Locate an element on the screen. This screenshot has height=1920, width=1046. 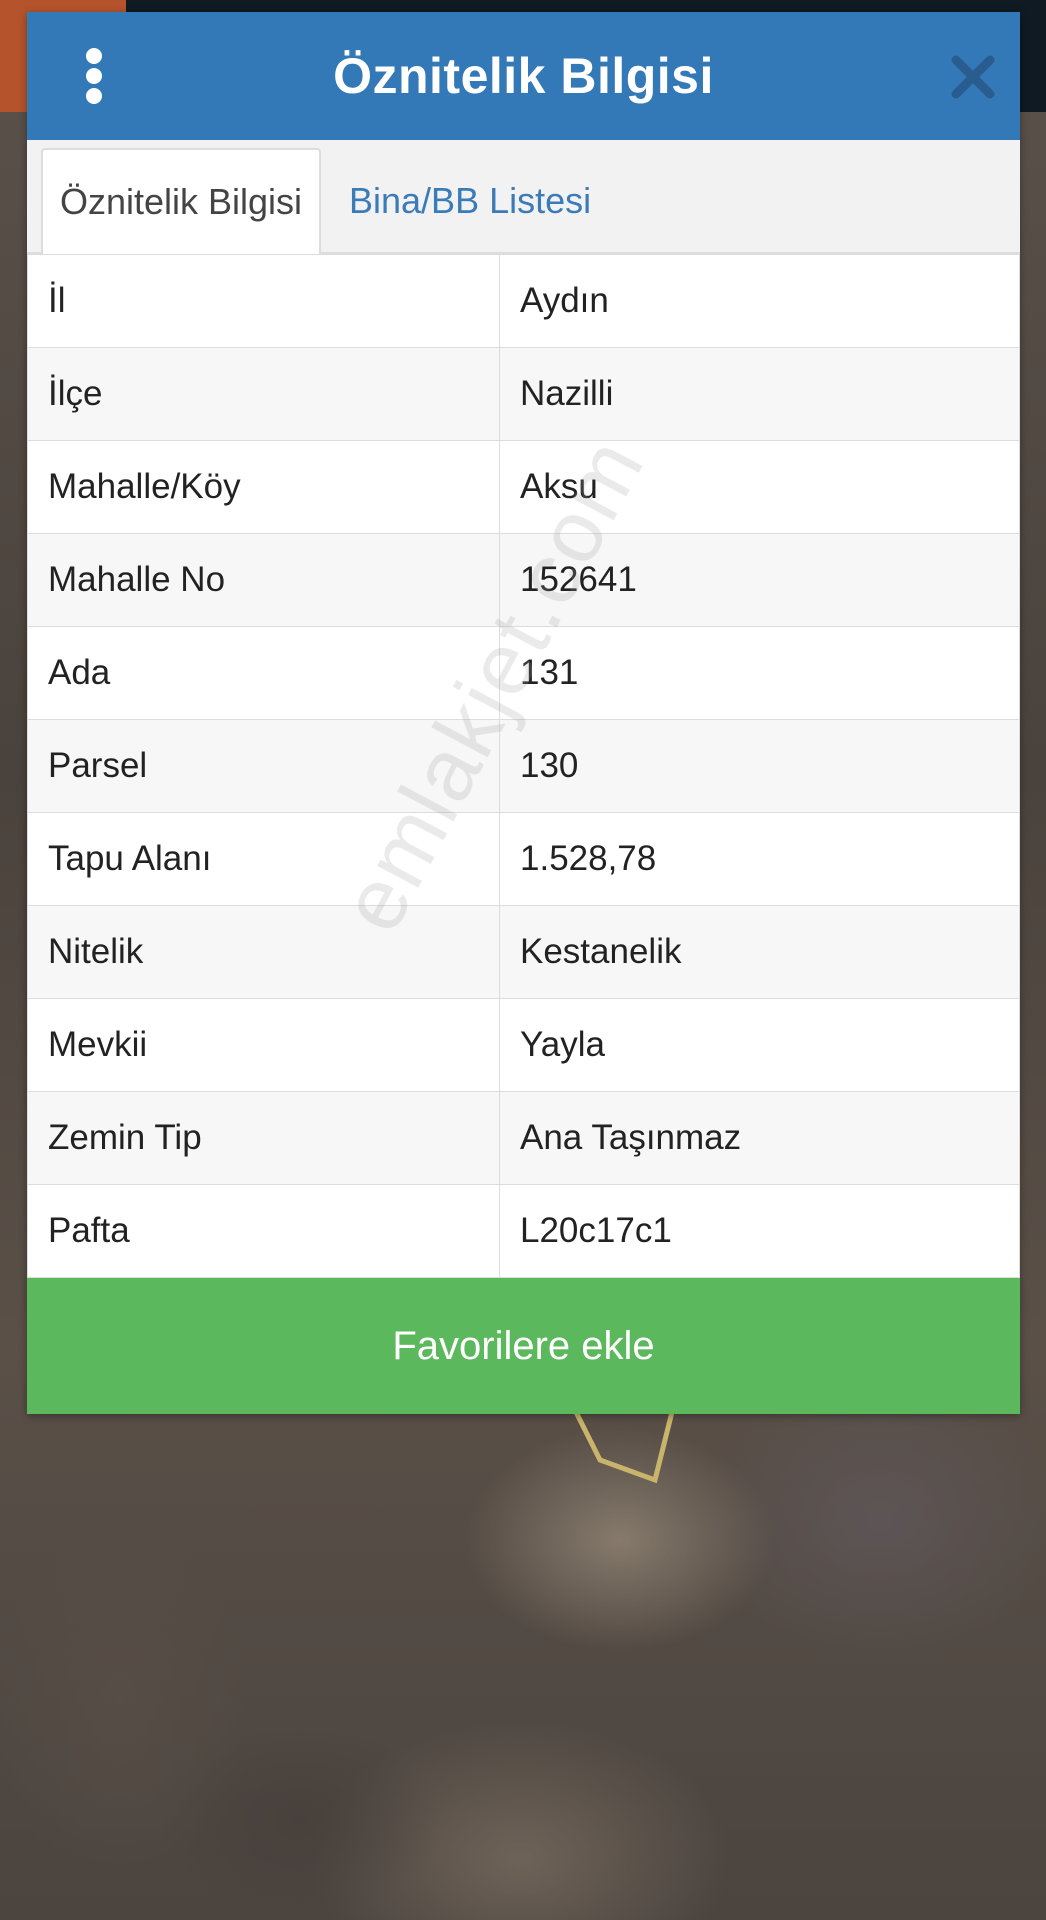
table-row: Tapu Alanı 1.528,78 is located at coordinates (523, 859).